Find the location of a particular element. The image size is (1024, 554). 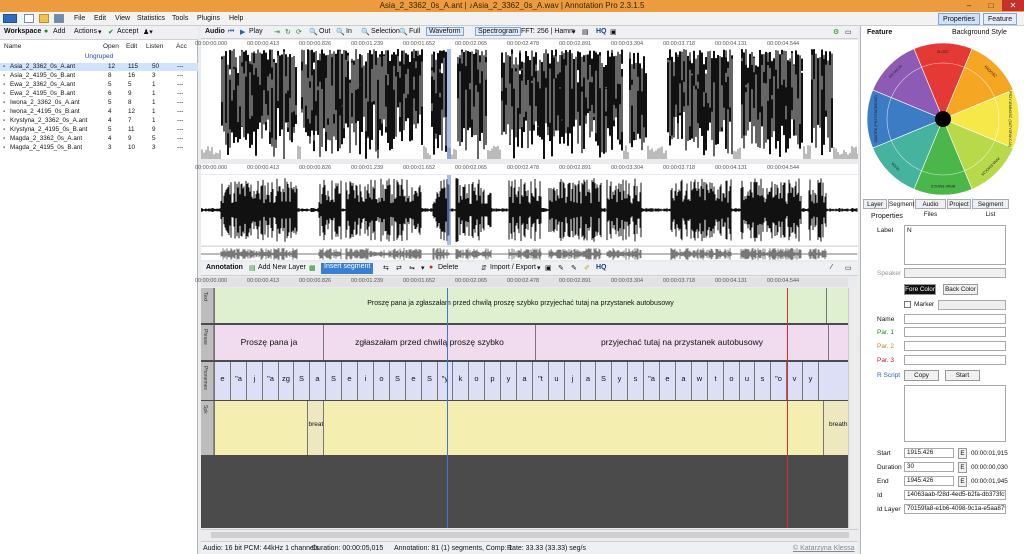

zoom-out-button: Out is located at coordinates (324, 31).